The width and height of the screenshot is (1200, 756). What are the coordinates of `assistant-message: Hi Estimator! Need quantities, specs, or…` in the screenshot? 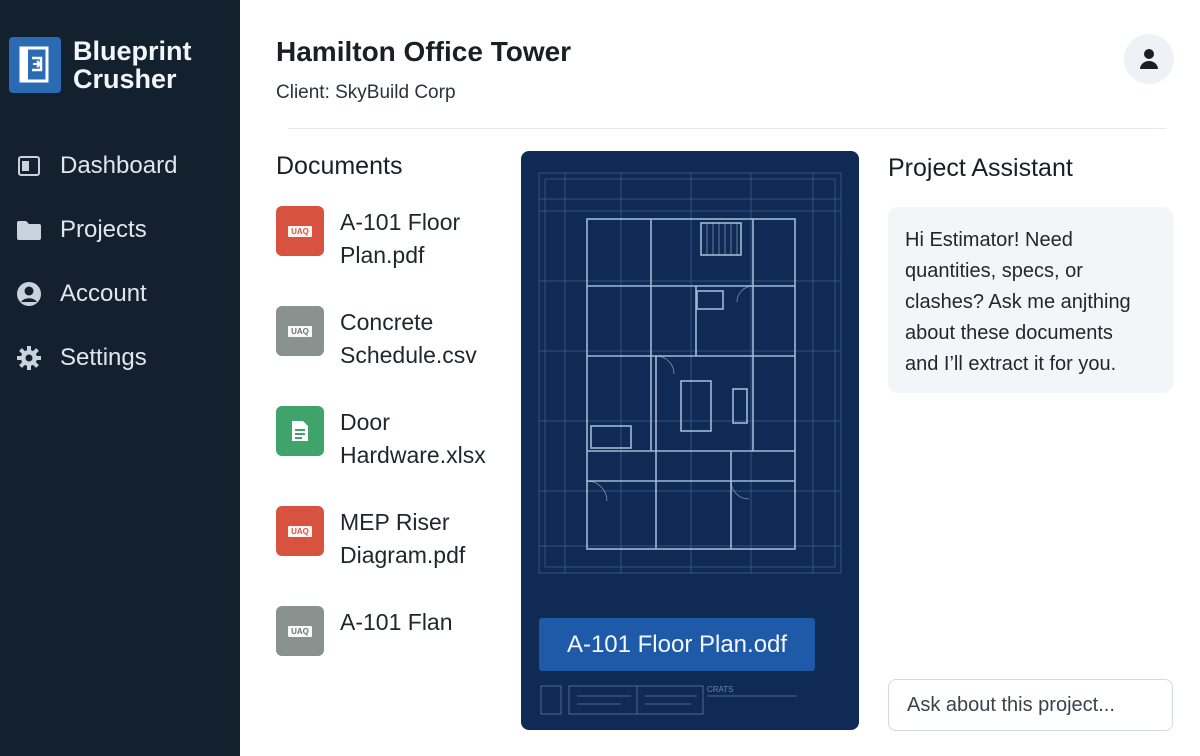 It's located at (1030, 300).